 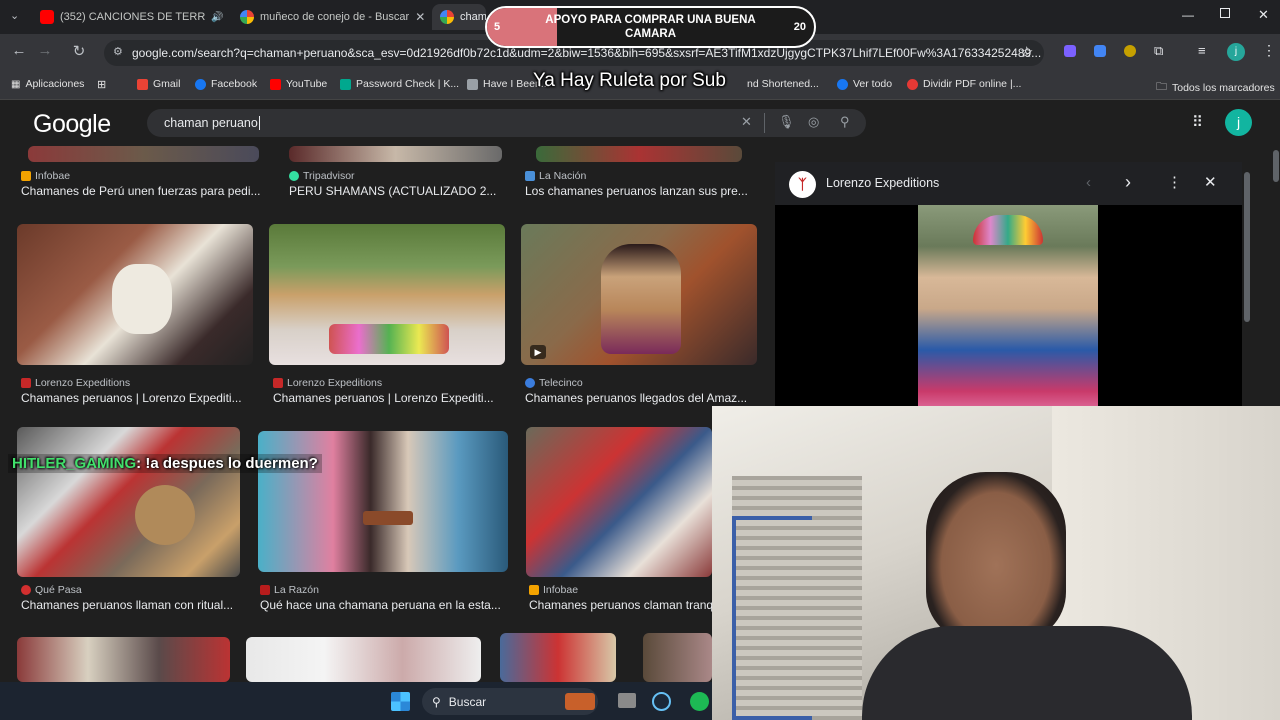 I want to click on image-preview-panel: ᛉ Lorenzo Expeditions ‹ › ⋮ ✕, so click(x=1008, y=287).